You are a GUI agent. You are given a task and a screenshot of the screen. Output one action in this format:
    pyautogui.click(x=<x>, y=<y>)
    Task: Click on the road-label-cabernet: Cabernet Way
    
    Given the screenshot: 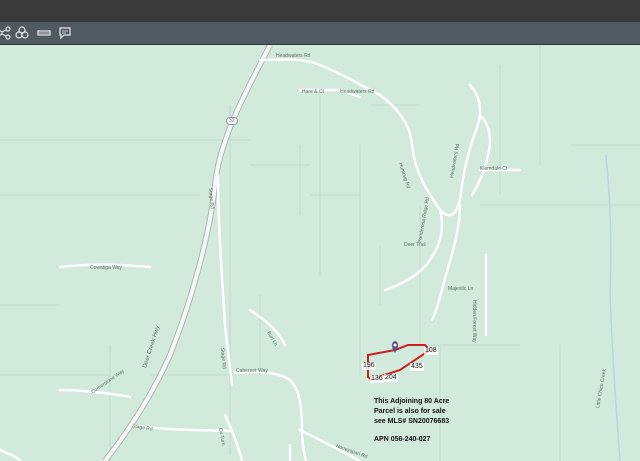 What is the action you would take?
    pyautogui.click(x=252, y=371)
    